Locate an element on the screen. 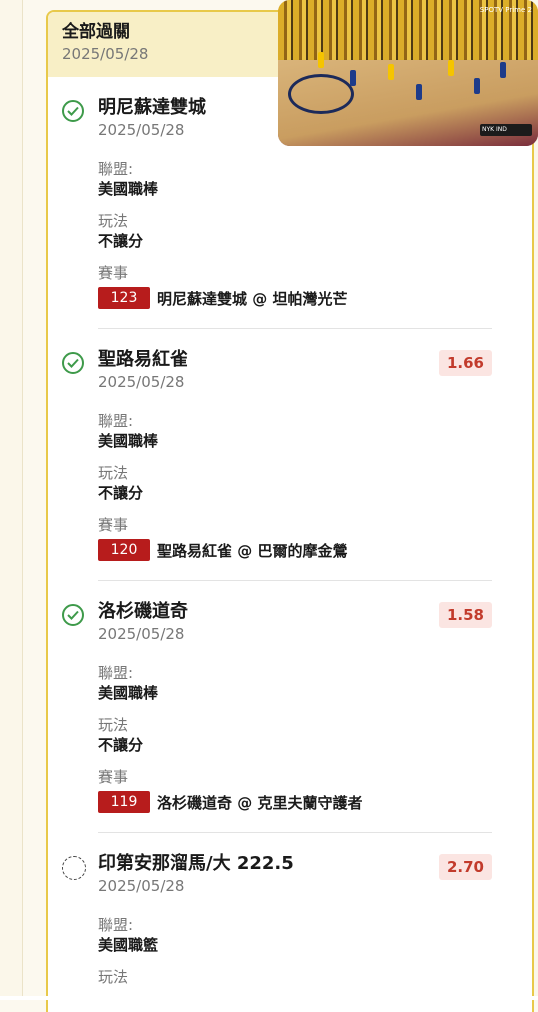 The width and height of the screenshot is (538, 1012). event-number-badge: 123 is located at coordinates (124, 298).